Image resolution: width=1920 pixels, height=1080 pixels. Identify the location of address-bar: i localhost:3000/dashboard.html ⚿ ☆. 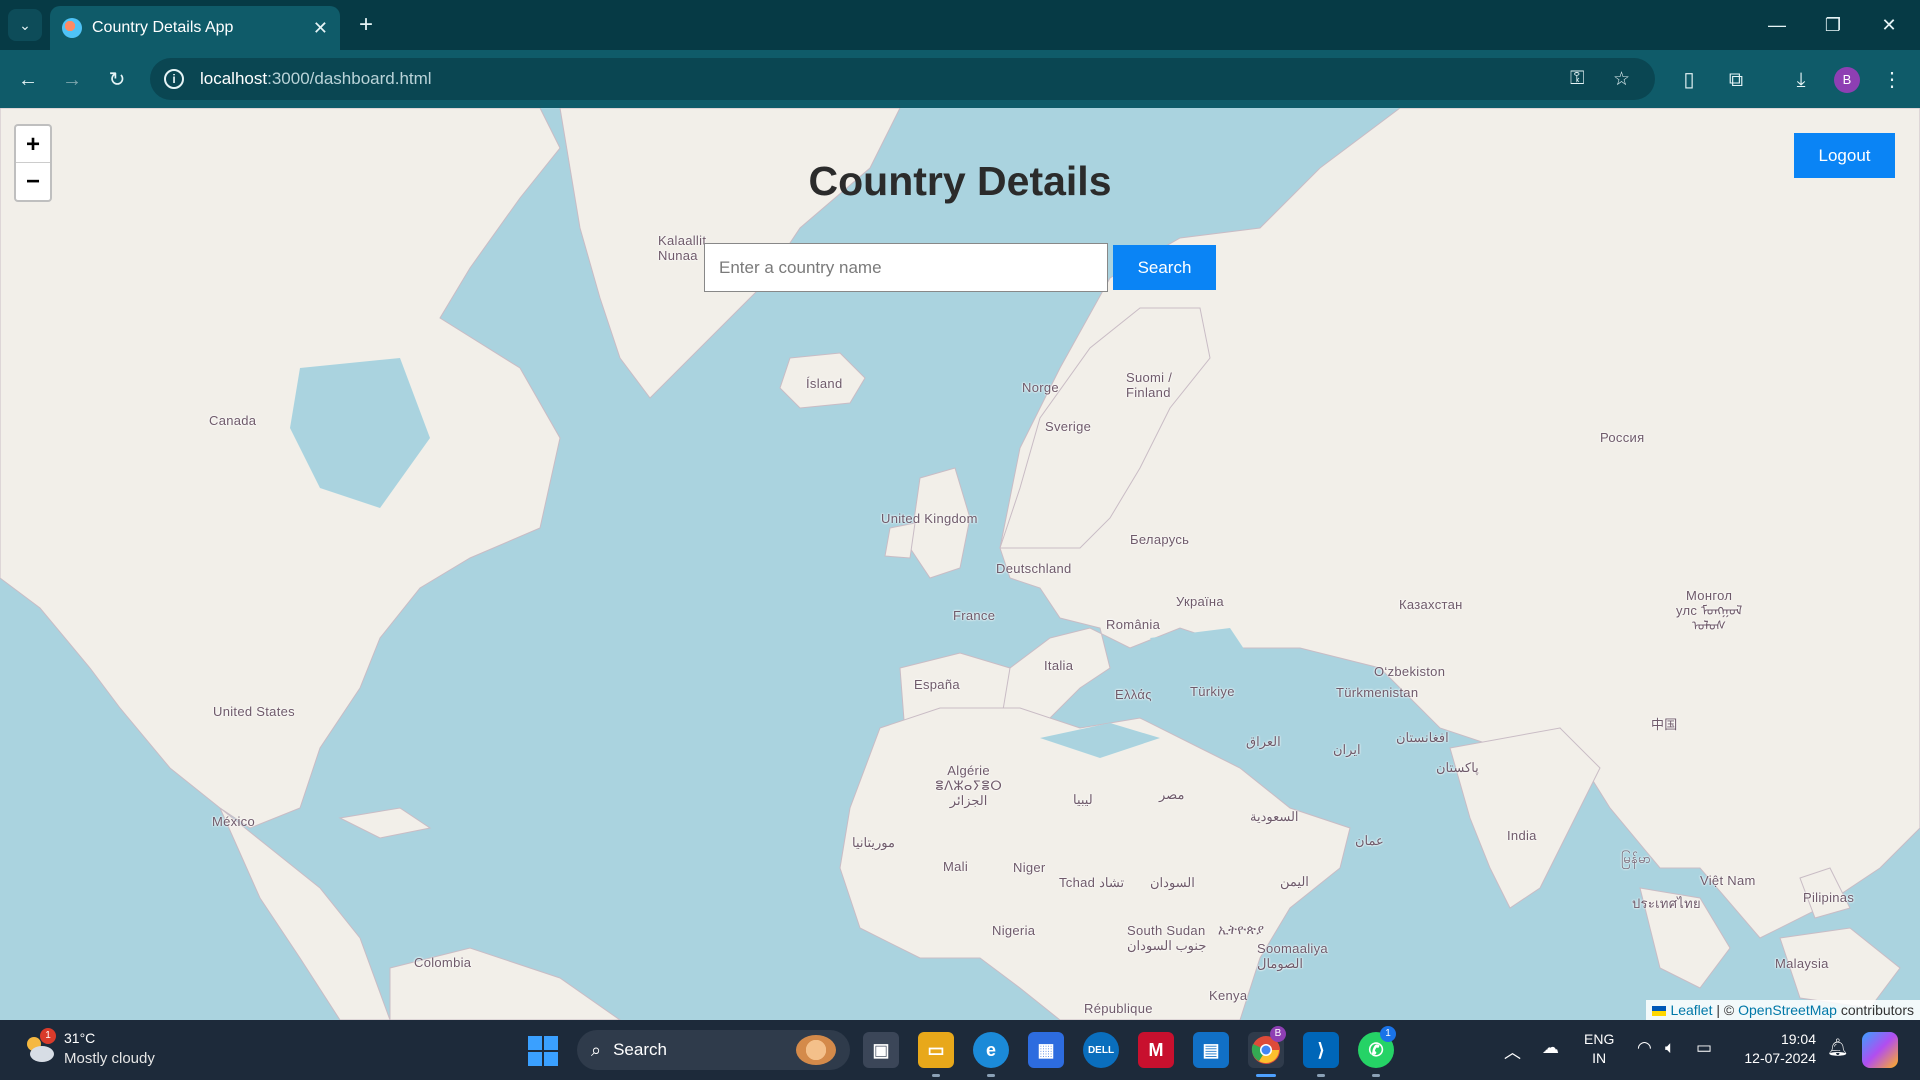
(902, 79).